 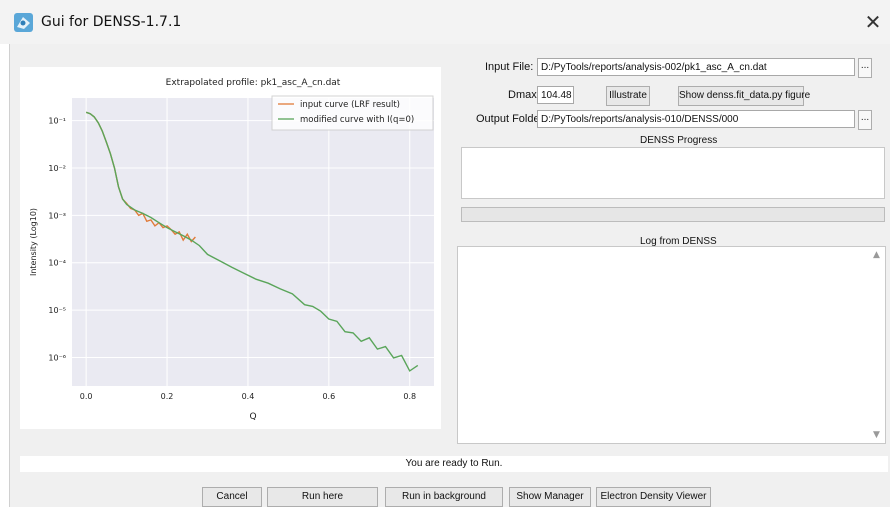 I want to click on x-tick-label: 0.0, so click(x=86, y=396).